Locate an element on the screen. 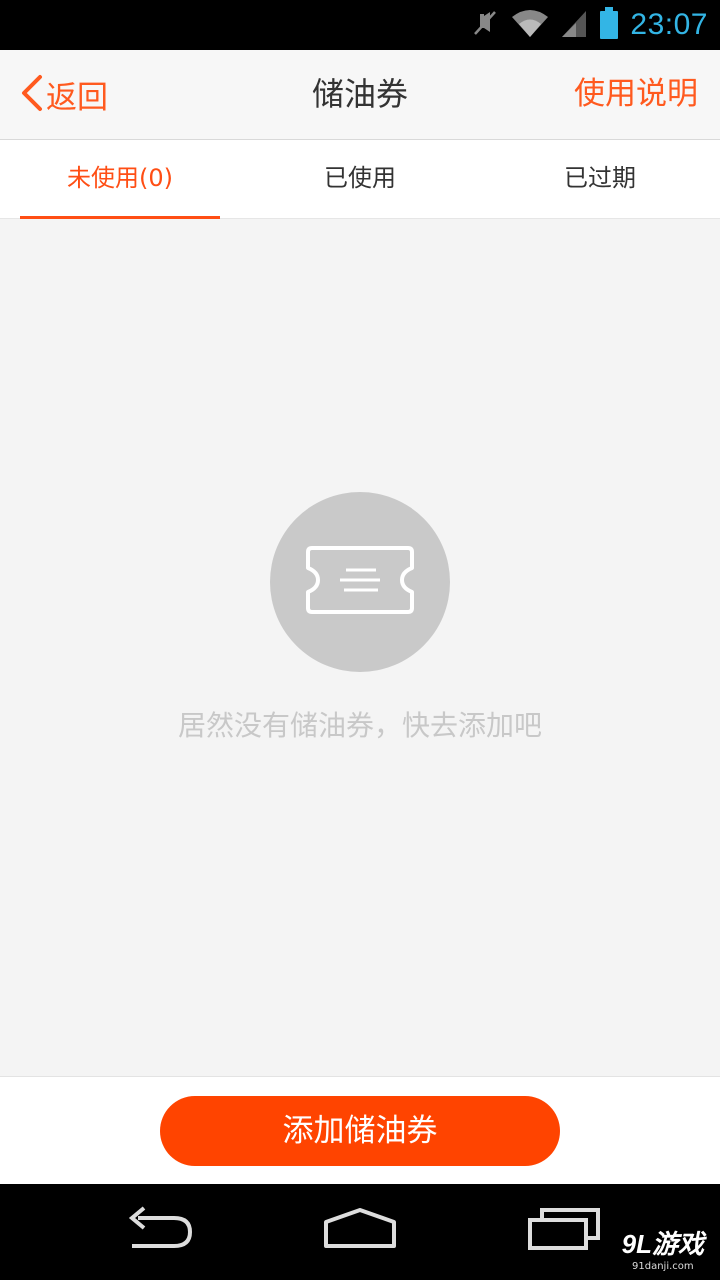 The width and height of the screenshot is (720, 1280). tab-expired-label: 已过期 is located at coordinates (600, 178).